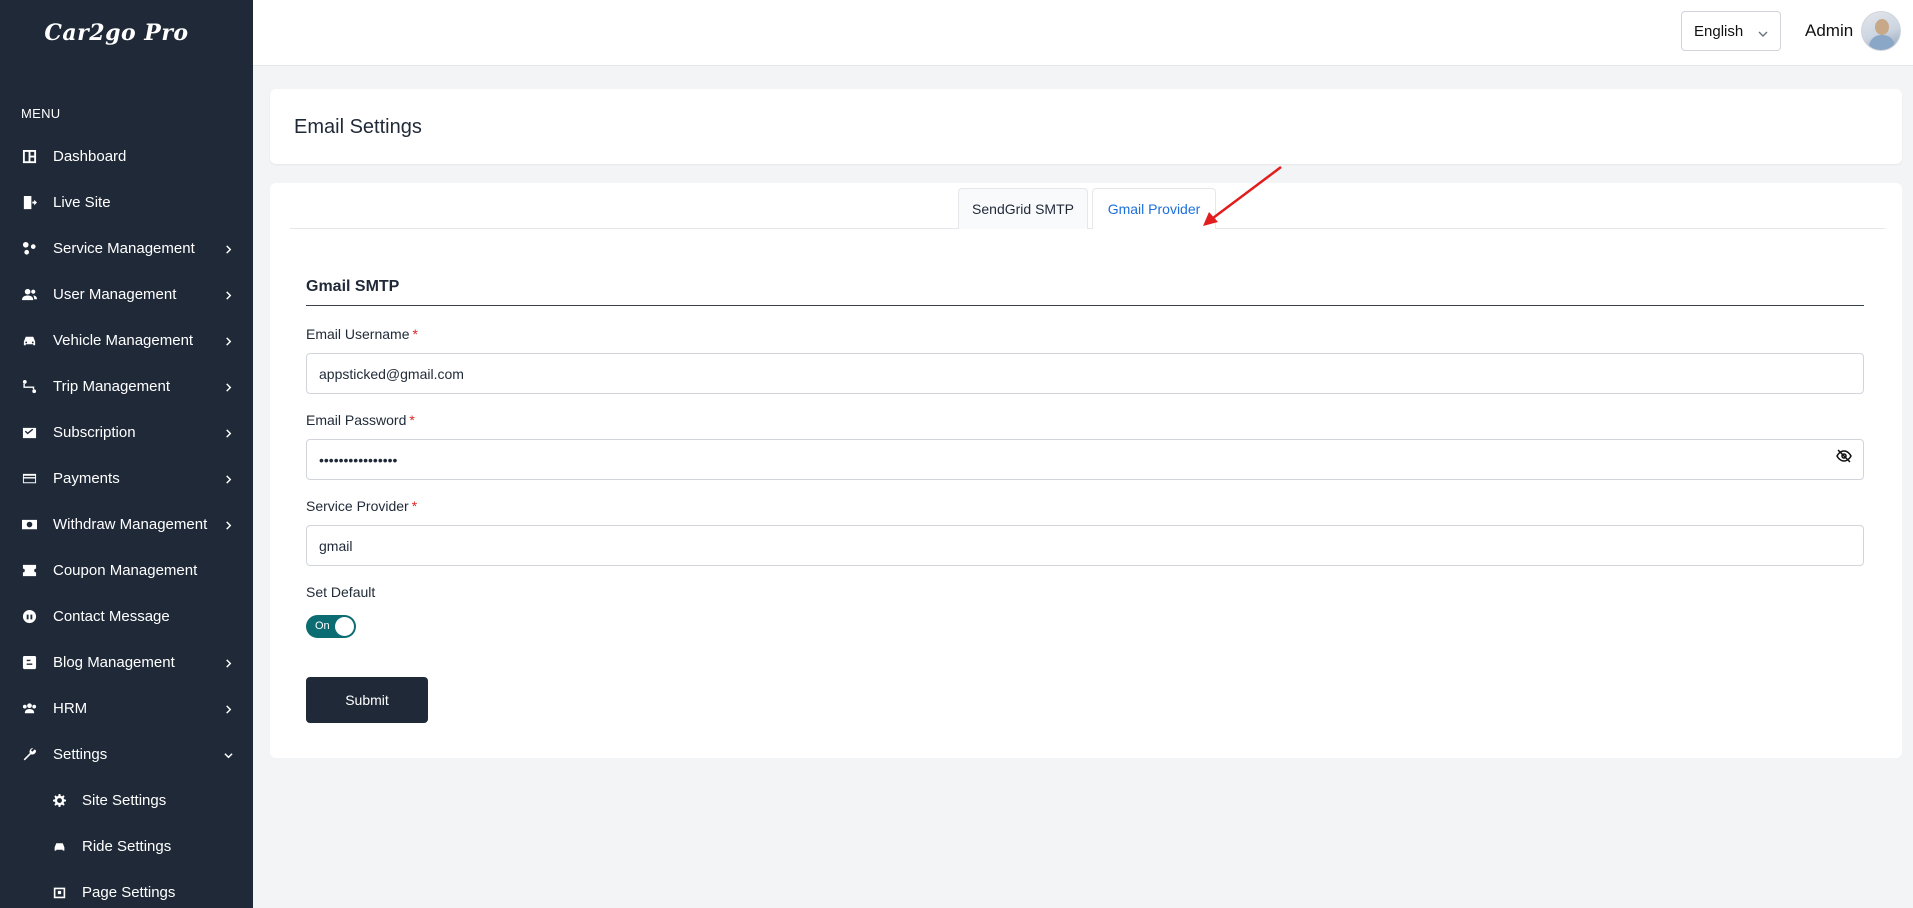 The image size is (1913, 908). I want to click on sidebar-item-contact-message: Contact Message, so click(126, 616).